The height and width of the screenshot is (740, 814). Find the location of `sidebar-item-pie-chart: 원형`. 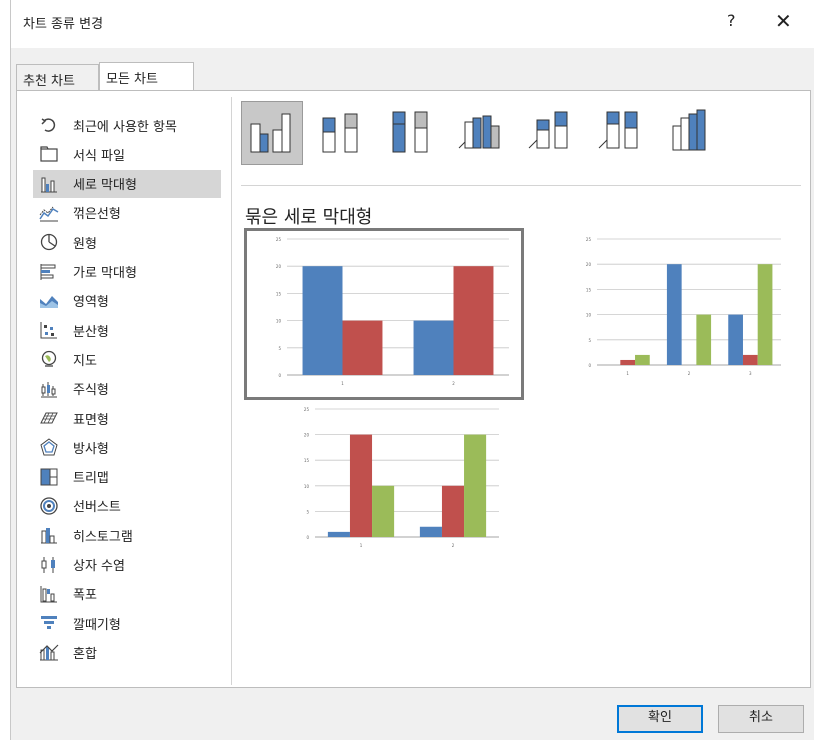

sidebar-item-pie-chart: 원형 is located at coordinates (127, 242).